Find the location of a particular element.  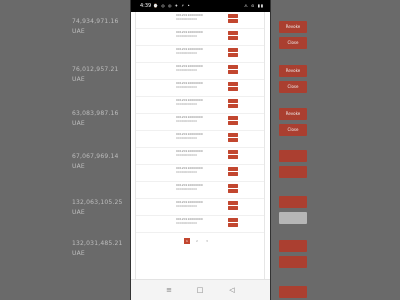

home-icon: □ is located at coordinates (200, 290).